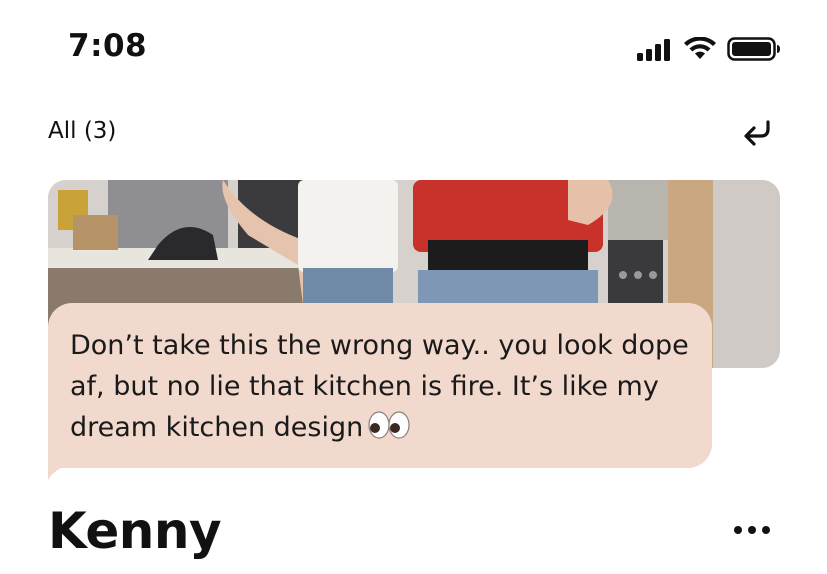 The width and height of the screenshot is (827, 574). What do you see at coordinates (653, 50) in the screenshot?
I see `cellular-signal-icon` at bounding box center [653, 50].